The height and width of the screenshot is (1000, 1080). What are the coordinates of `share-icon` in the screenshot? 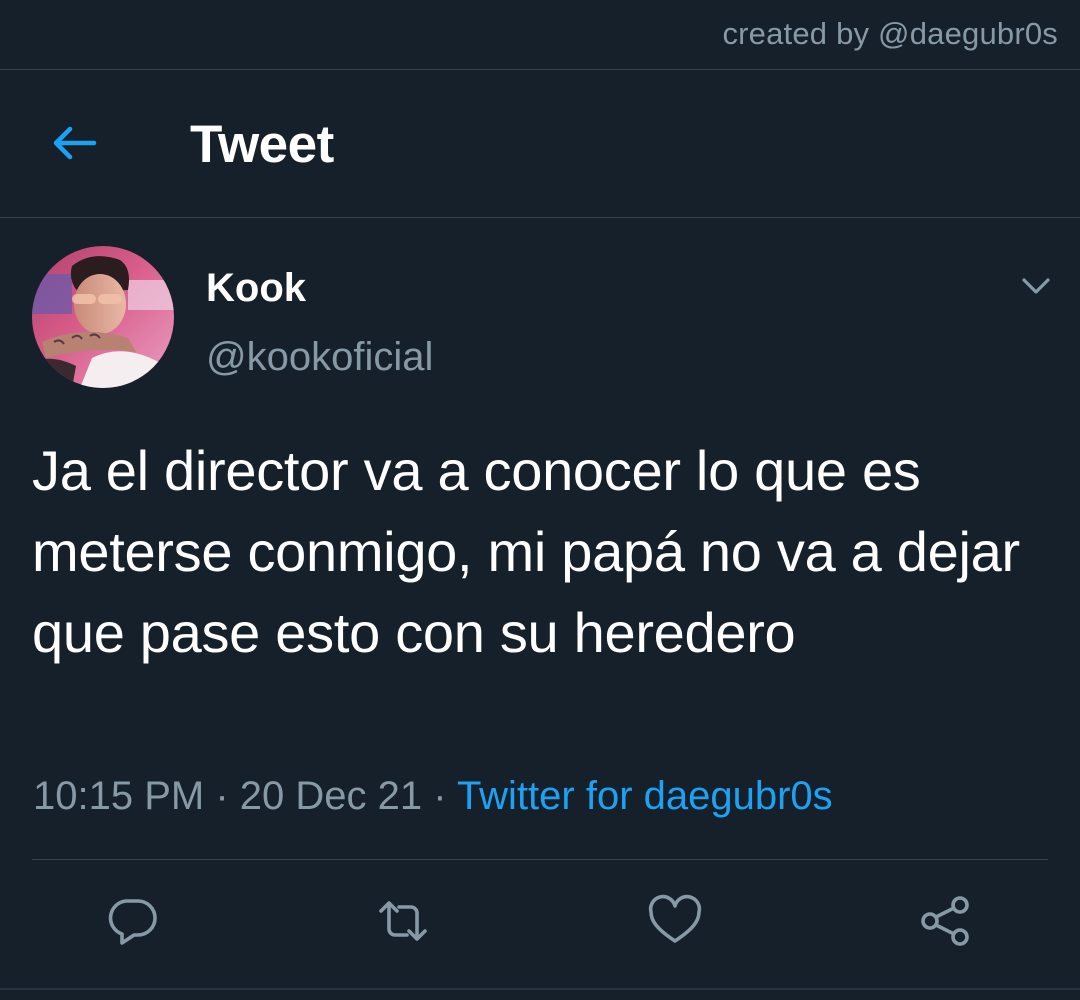 It's located at (945, 921).